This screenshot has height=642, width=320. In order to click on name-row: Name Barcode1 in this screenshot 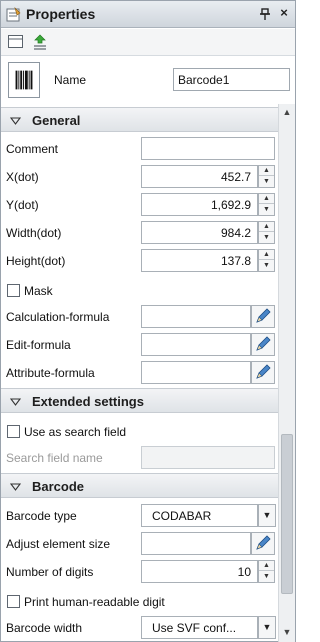, I will do `click(148, 80)`.